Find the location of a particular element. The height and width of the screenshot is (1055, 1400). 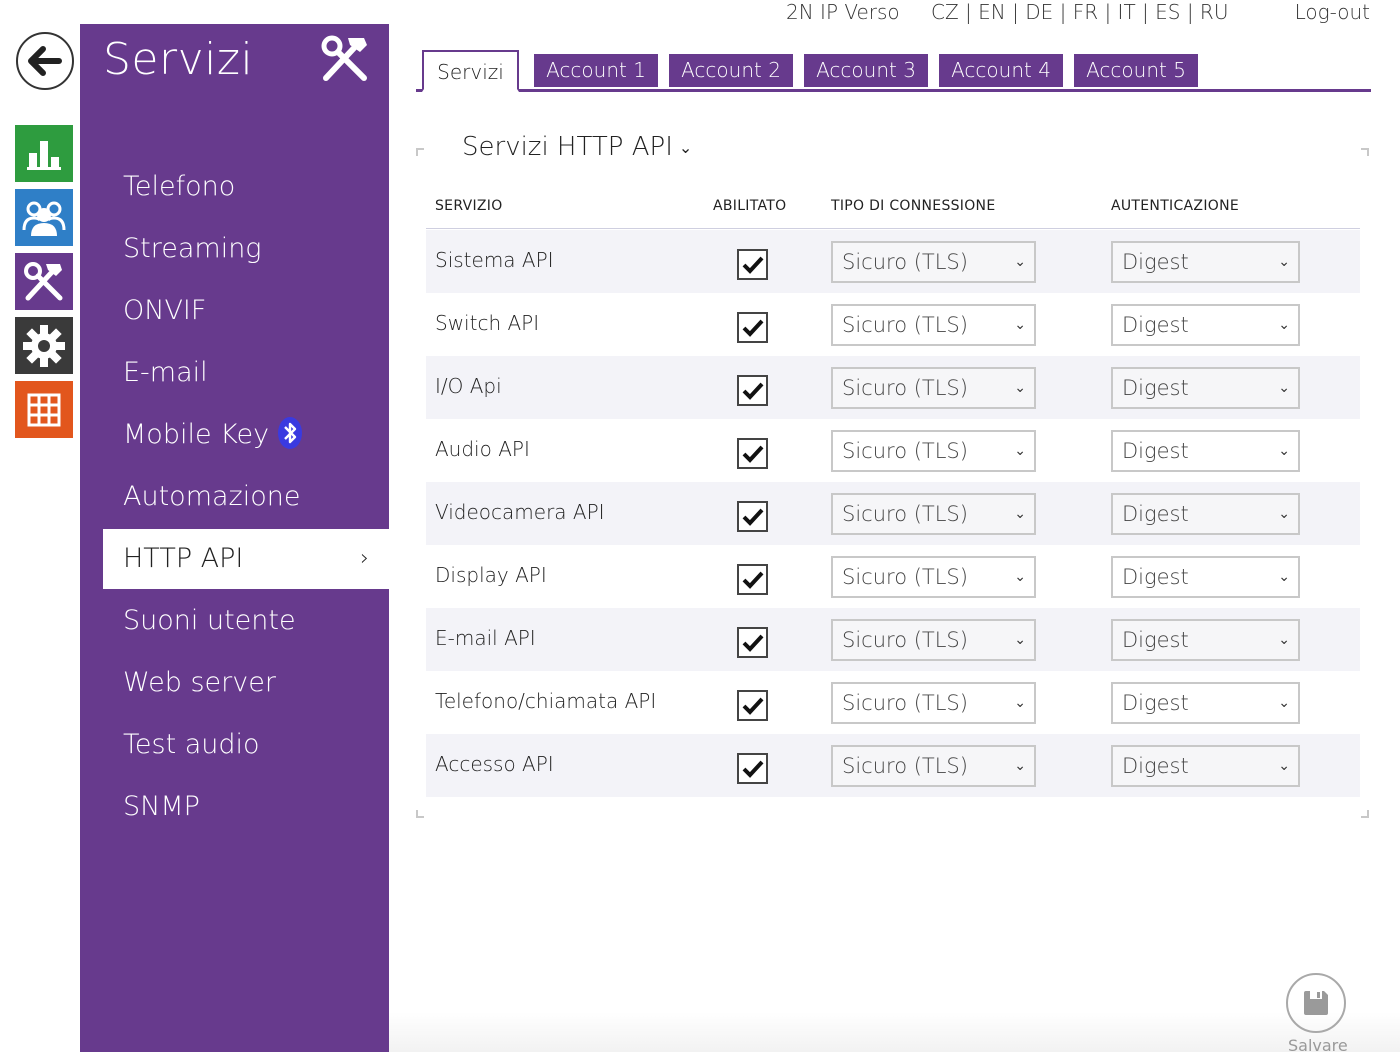

service-name: Display API is located at coordinates (491, 575).